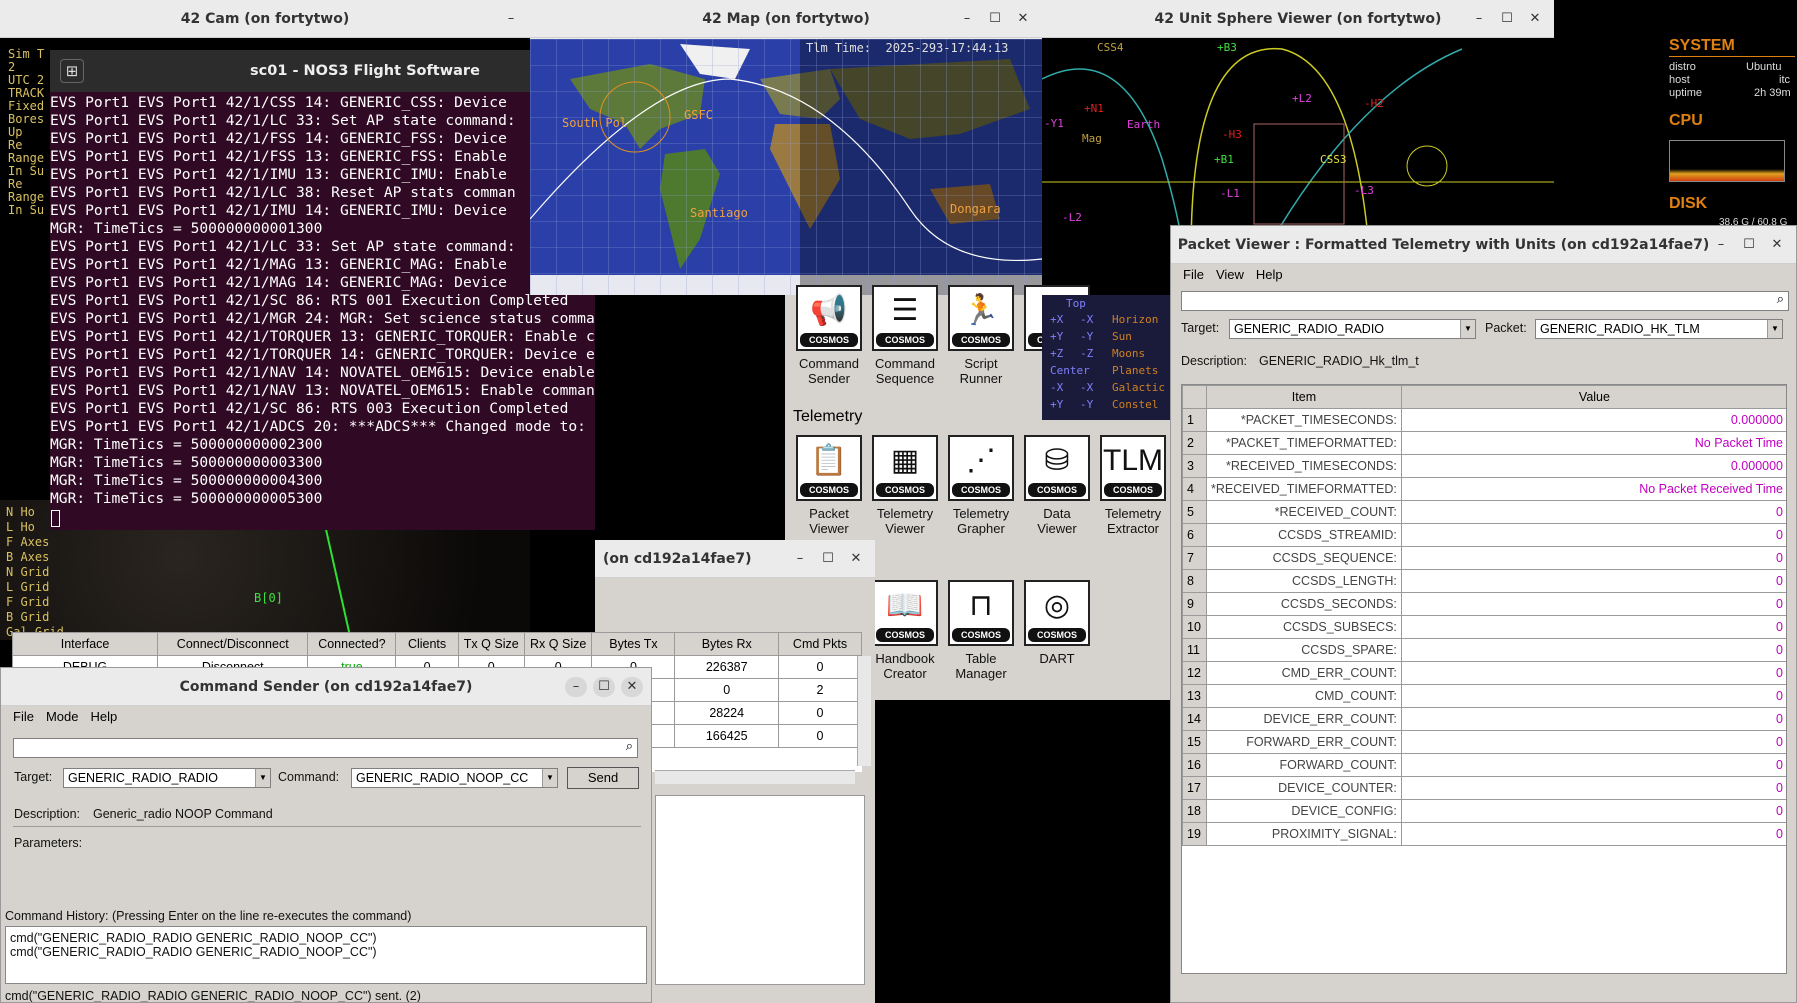  What do you see at coordinates (1484, 788) in the screenshot?
I see `table-row: 17 DEVICE_COUNTER: 0` at bounding box center [1484, 788].